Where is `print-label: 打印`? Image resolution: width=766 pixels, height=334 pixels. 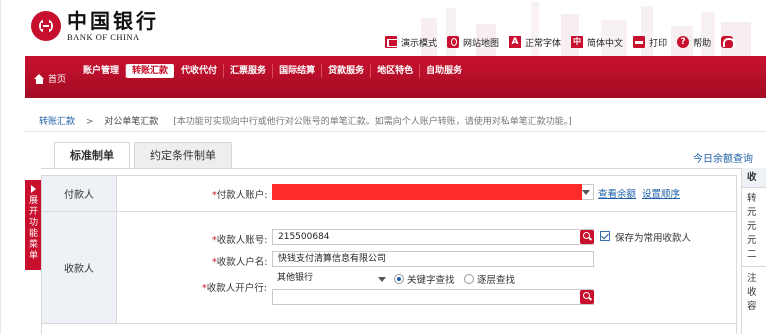
print-label: 打印 is located at coordinates (658, 43).